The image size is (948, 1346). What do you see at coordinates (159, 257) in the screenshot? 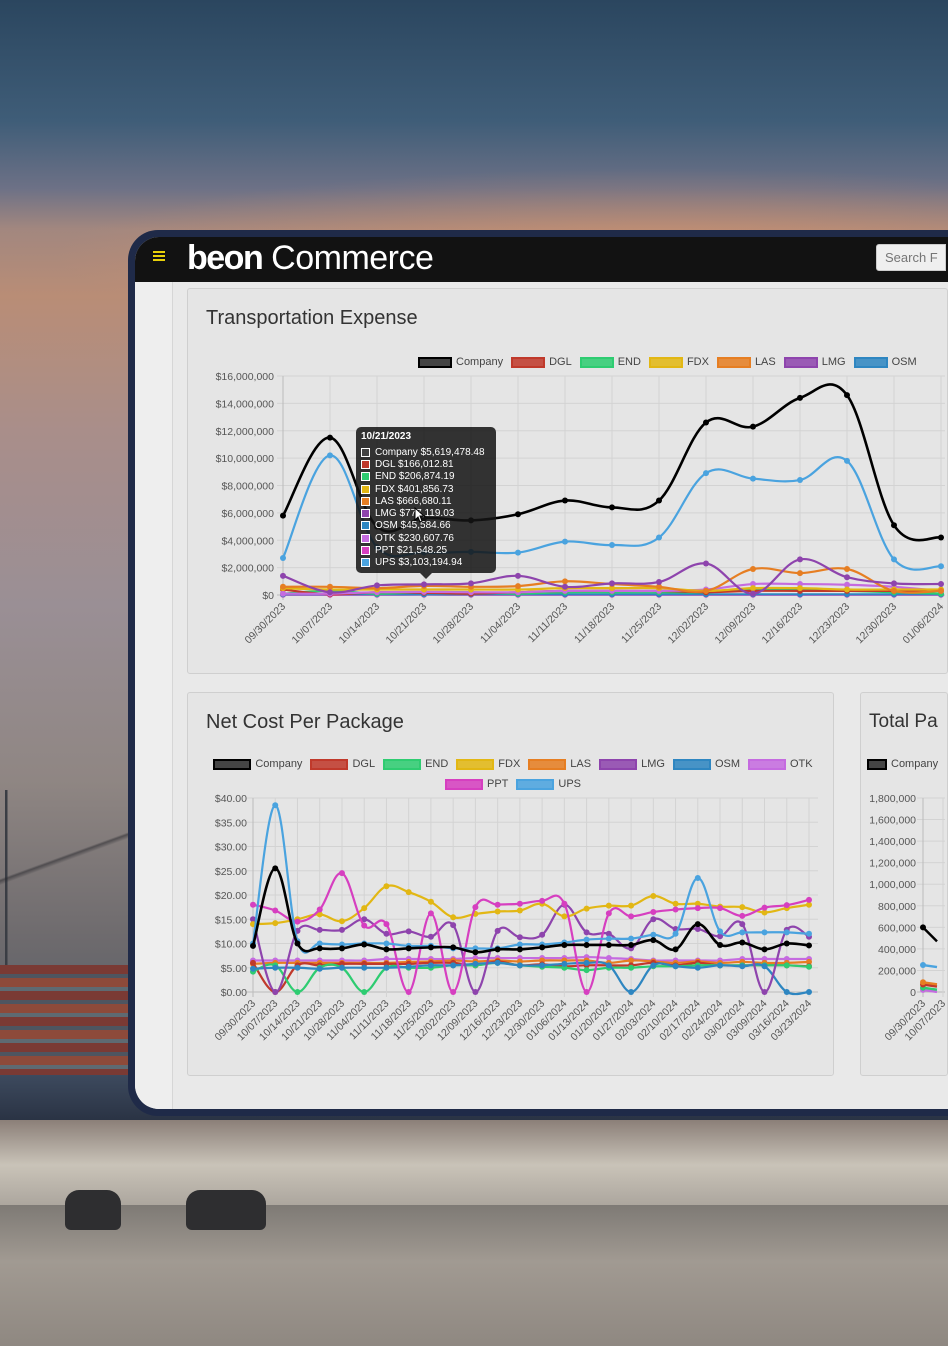
I see `hamburger-menu-icon` at bounding box center [159, 257].